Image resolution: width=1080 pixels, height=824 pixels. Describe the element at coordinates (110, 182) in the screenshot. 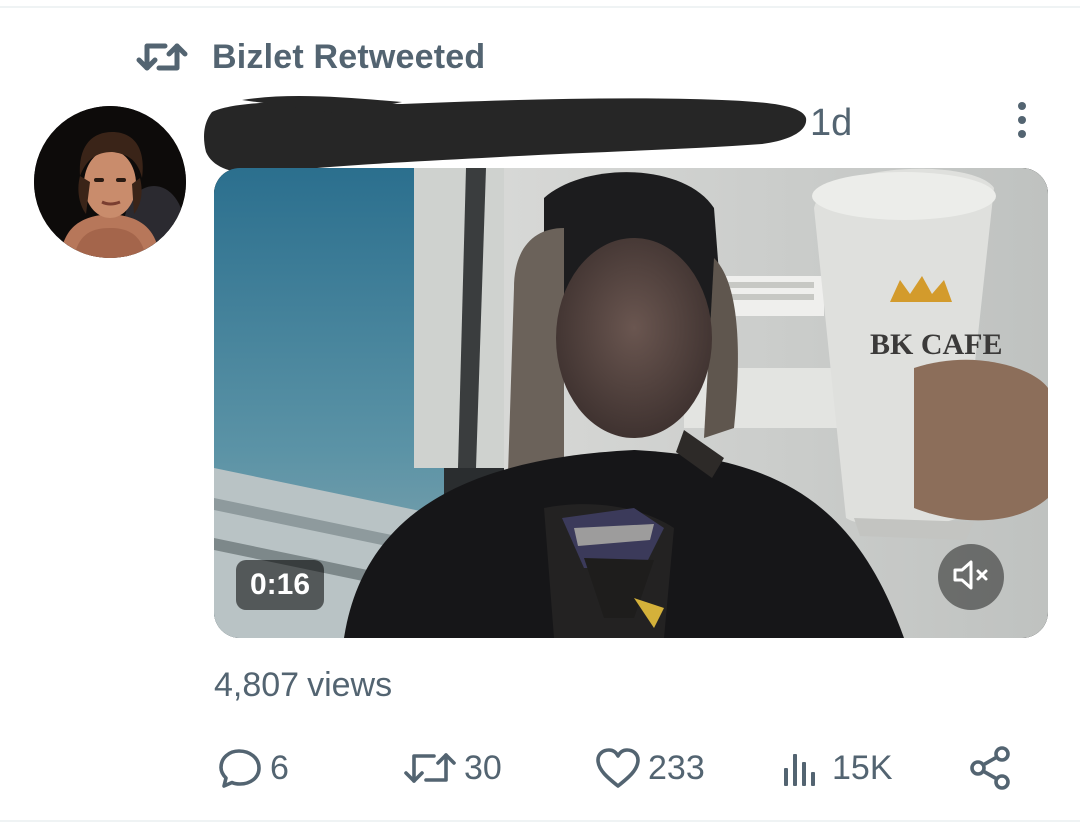

I see `avatar` at that location.